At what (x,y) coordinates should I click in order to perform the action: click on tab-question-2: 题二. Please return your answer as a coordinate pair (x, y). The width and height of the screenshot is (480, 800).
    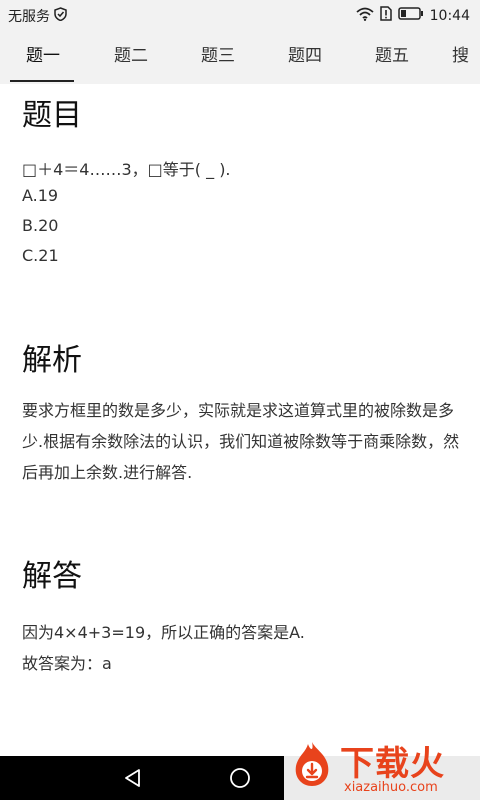
    Looking at the image, I should click on (131, 57).